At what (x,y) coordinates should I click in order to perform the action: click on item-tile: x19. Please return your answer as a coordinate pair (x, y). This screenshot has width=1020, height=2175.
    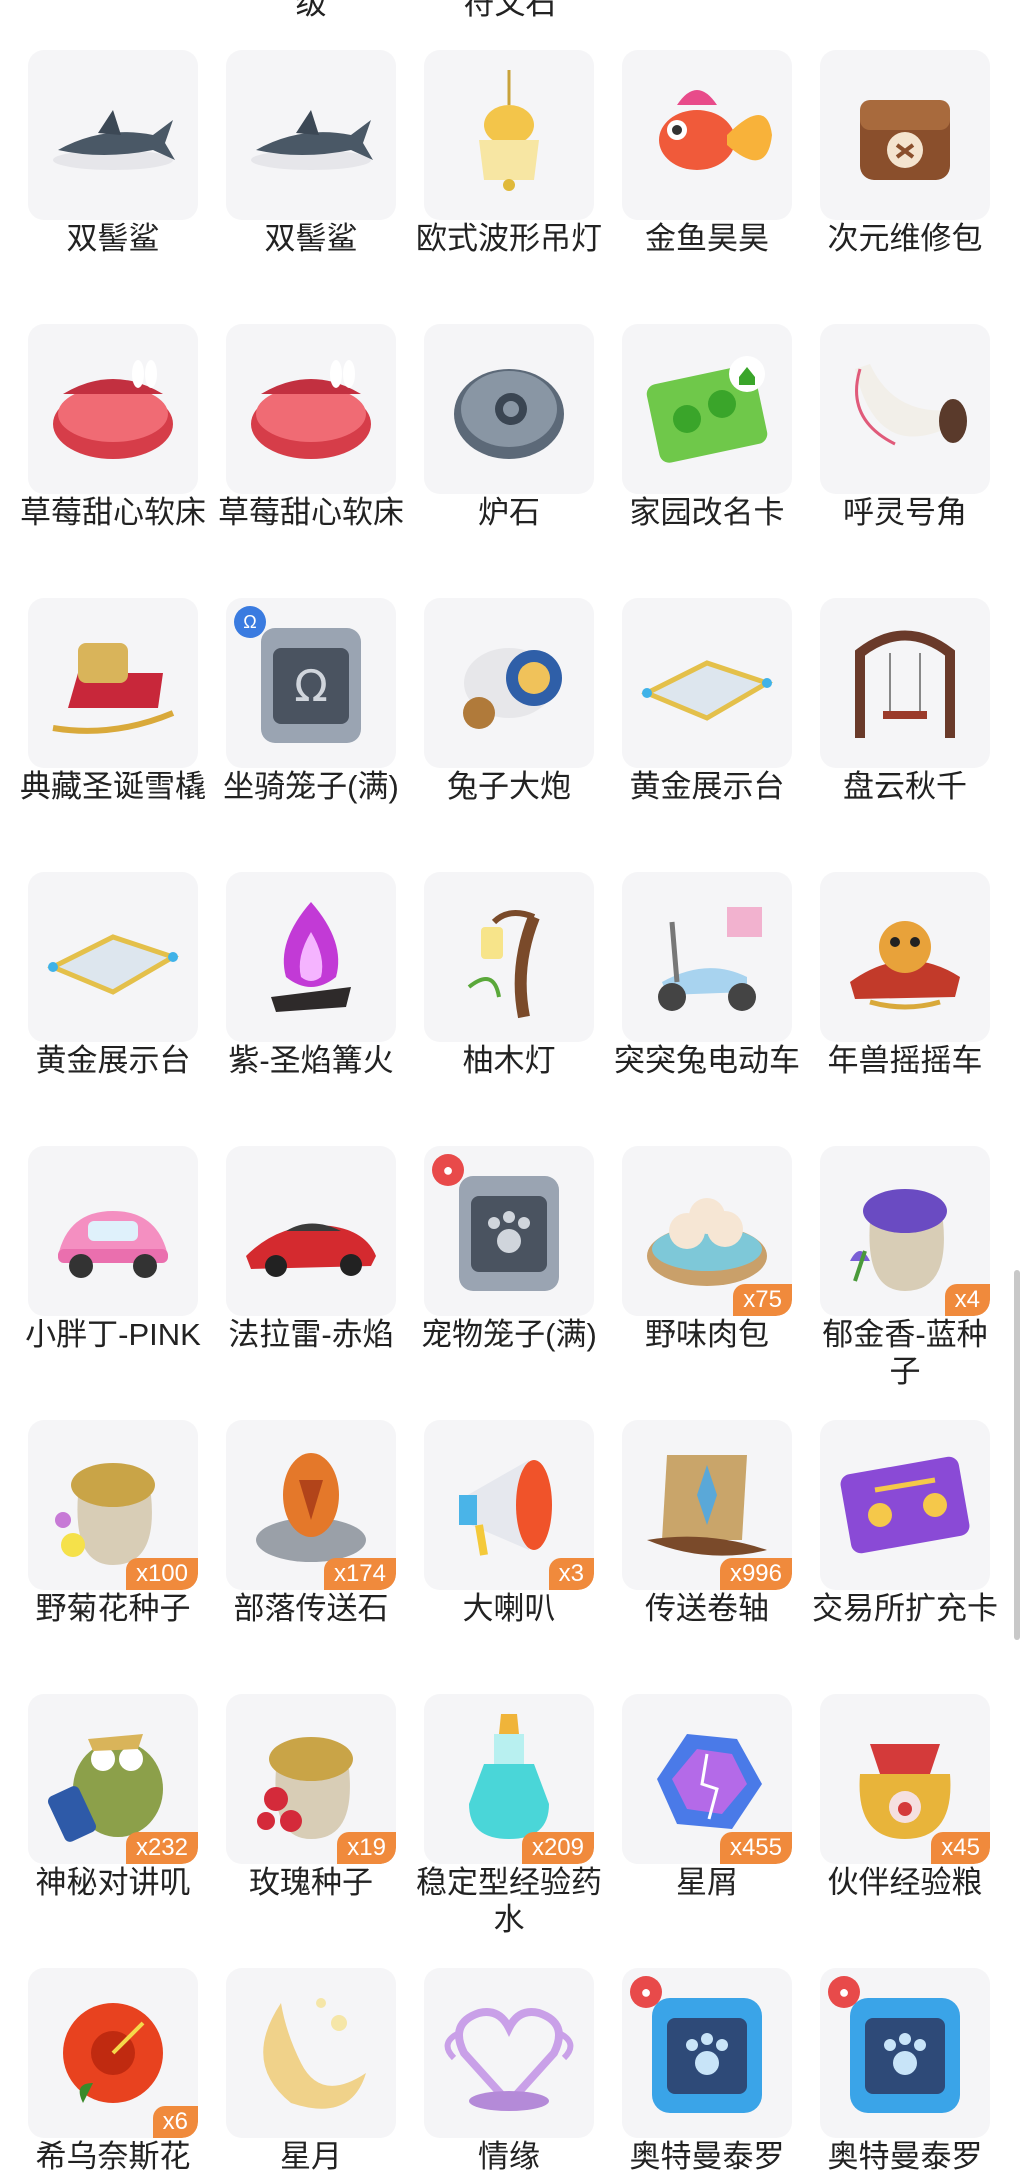
    Looking at the image, I should click on (311, 1779).